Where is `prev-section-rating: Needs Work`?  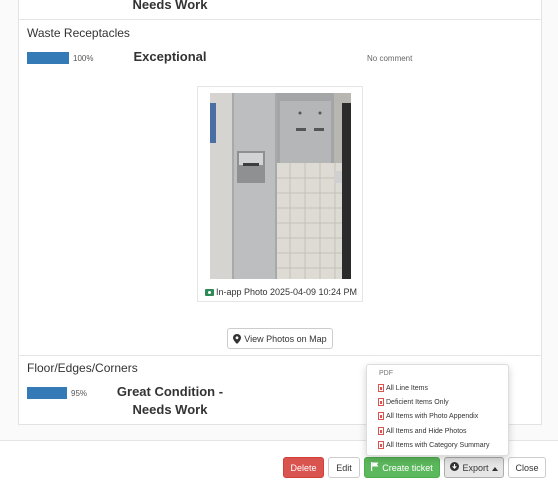
prev-section-rating: Needs Work is located at coordinates (170, 6).